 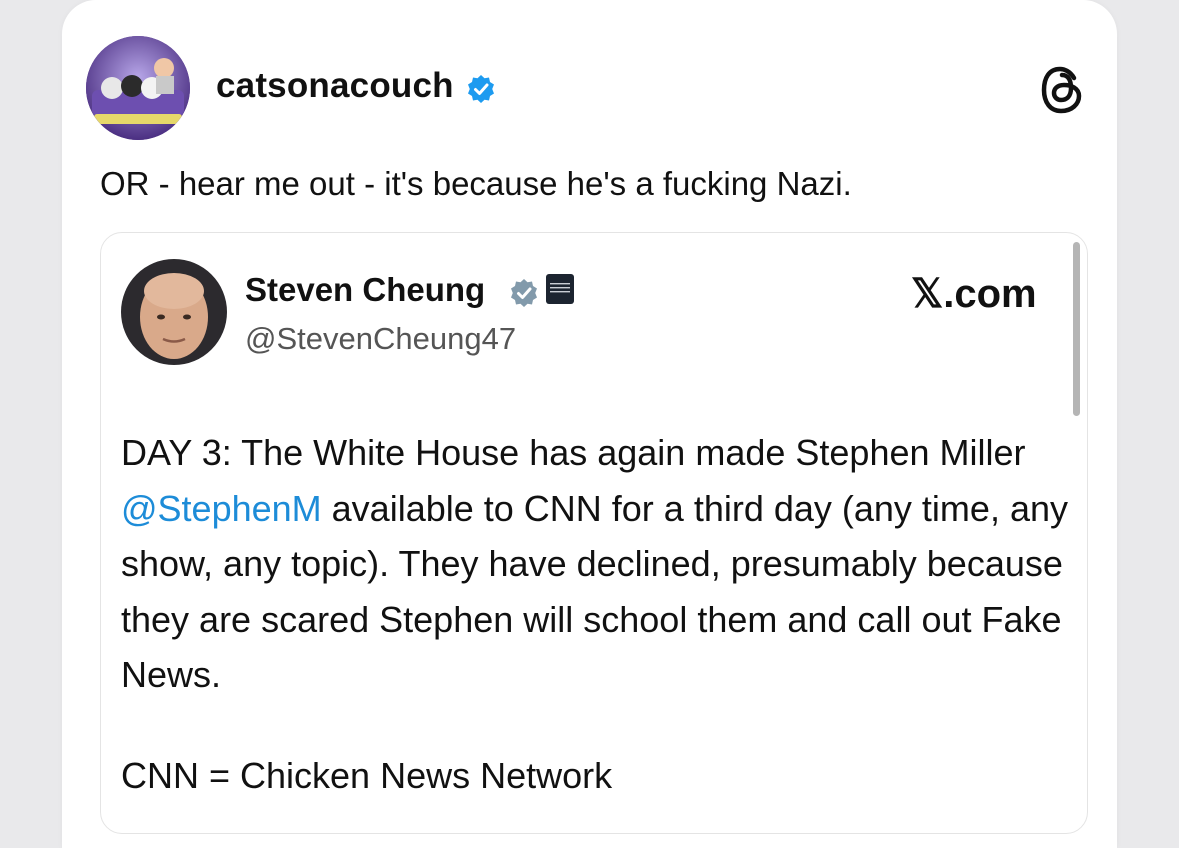 What do you see at coordinates (380, 339) in the screenshot?
I see `quoted-author-handle: @StevenCheung47` at bounding box center [380, 339].